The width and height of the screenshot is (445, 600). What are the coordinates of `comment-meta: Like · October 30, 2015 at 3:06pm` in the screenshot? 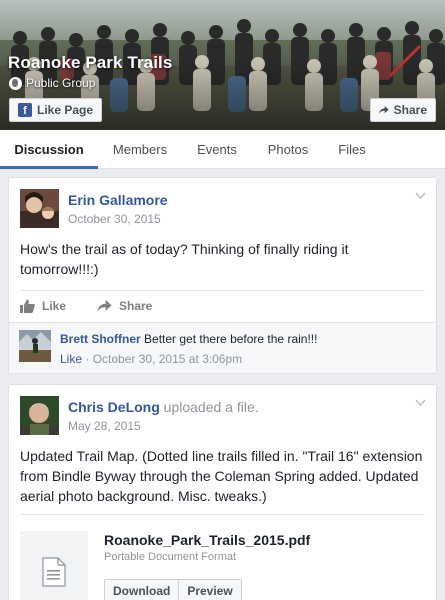 It's located at (151, 359).